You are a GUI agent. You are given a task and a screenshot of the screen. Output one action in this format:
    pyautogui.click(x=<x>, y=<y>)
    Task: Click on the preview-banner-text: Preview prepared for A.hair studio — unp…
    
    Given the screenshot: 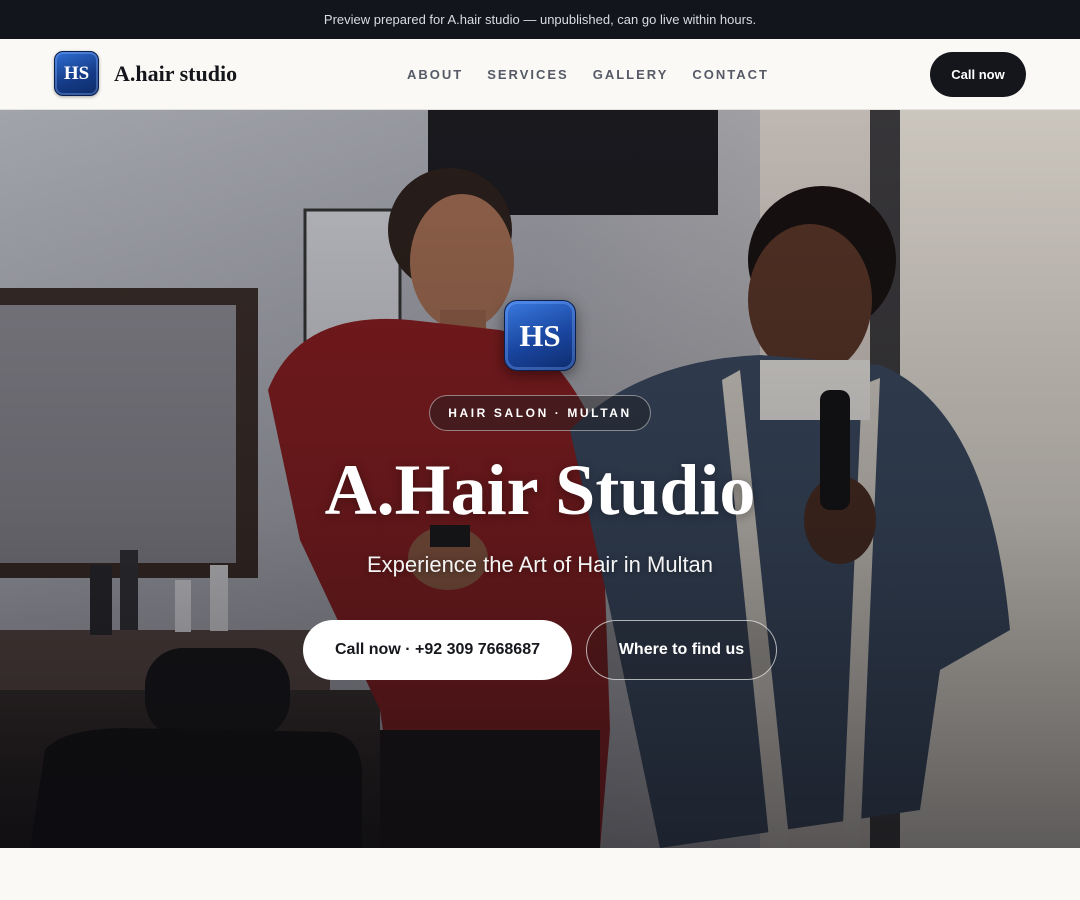 What is the action you would take?
    pyautogui.click(x=540, y=19)
    